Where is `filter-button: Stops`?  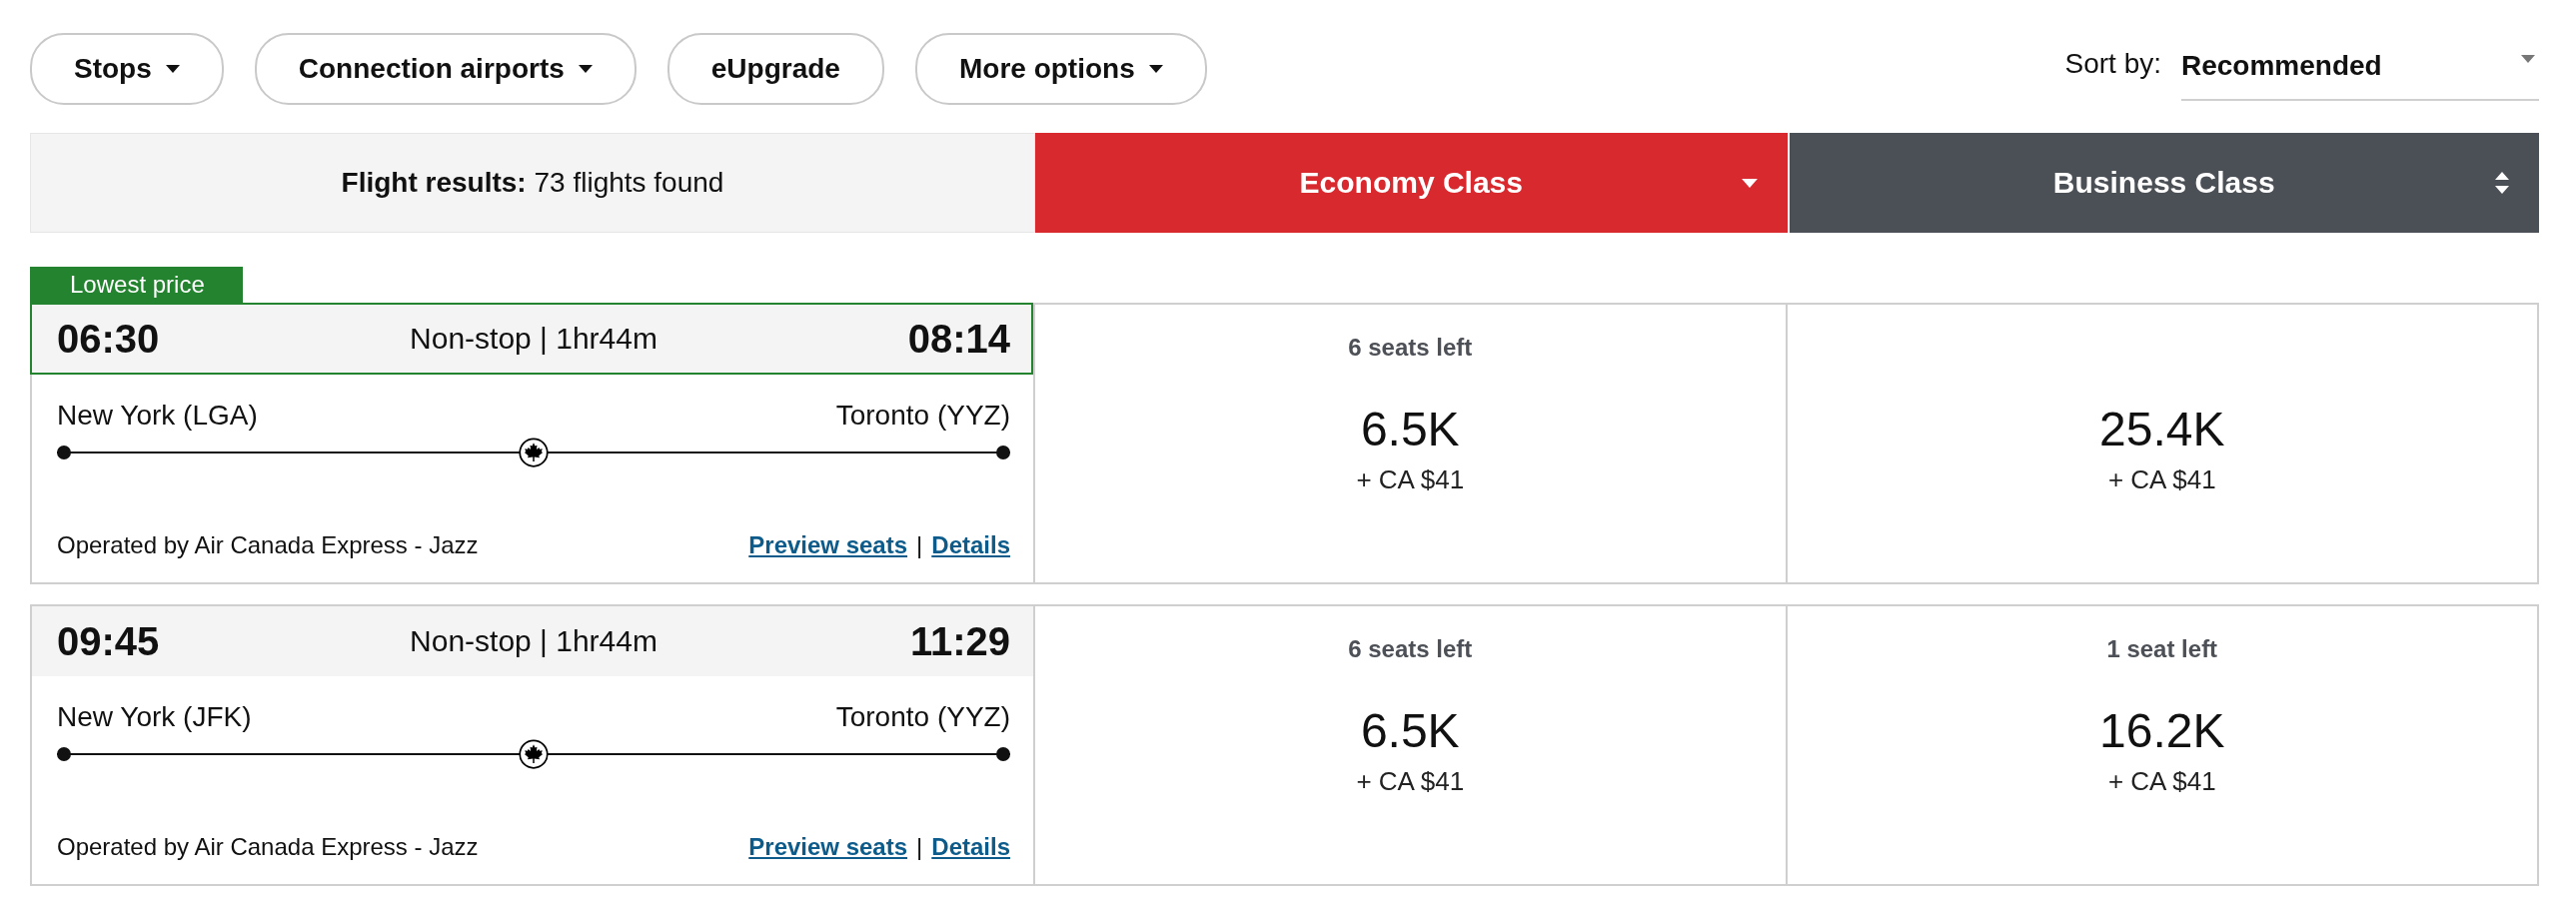 filter-button: Stops is located at coordinates (127, 69).